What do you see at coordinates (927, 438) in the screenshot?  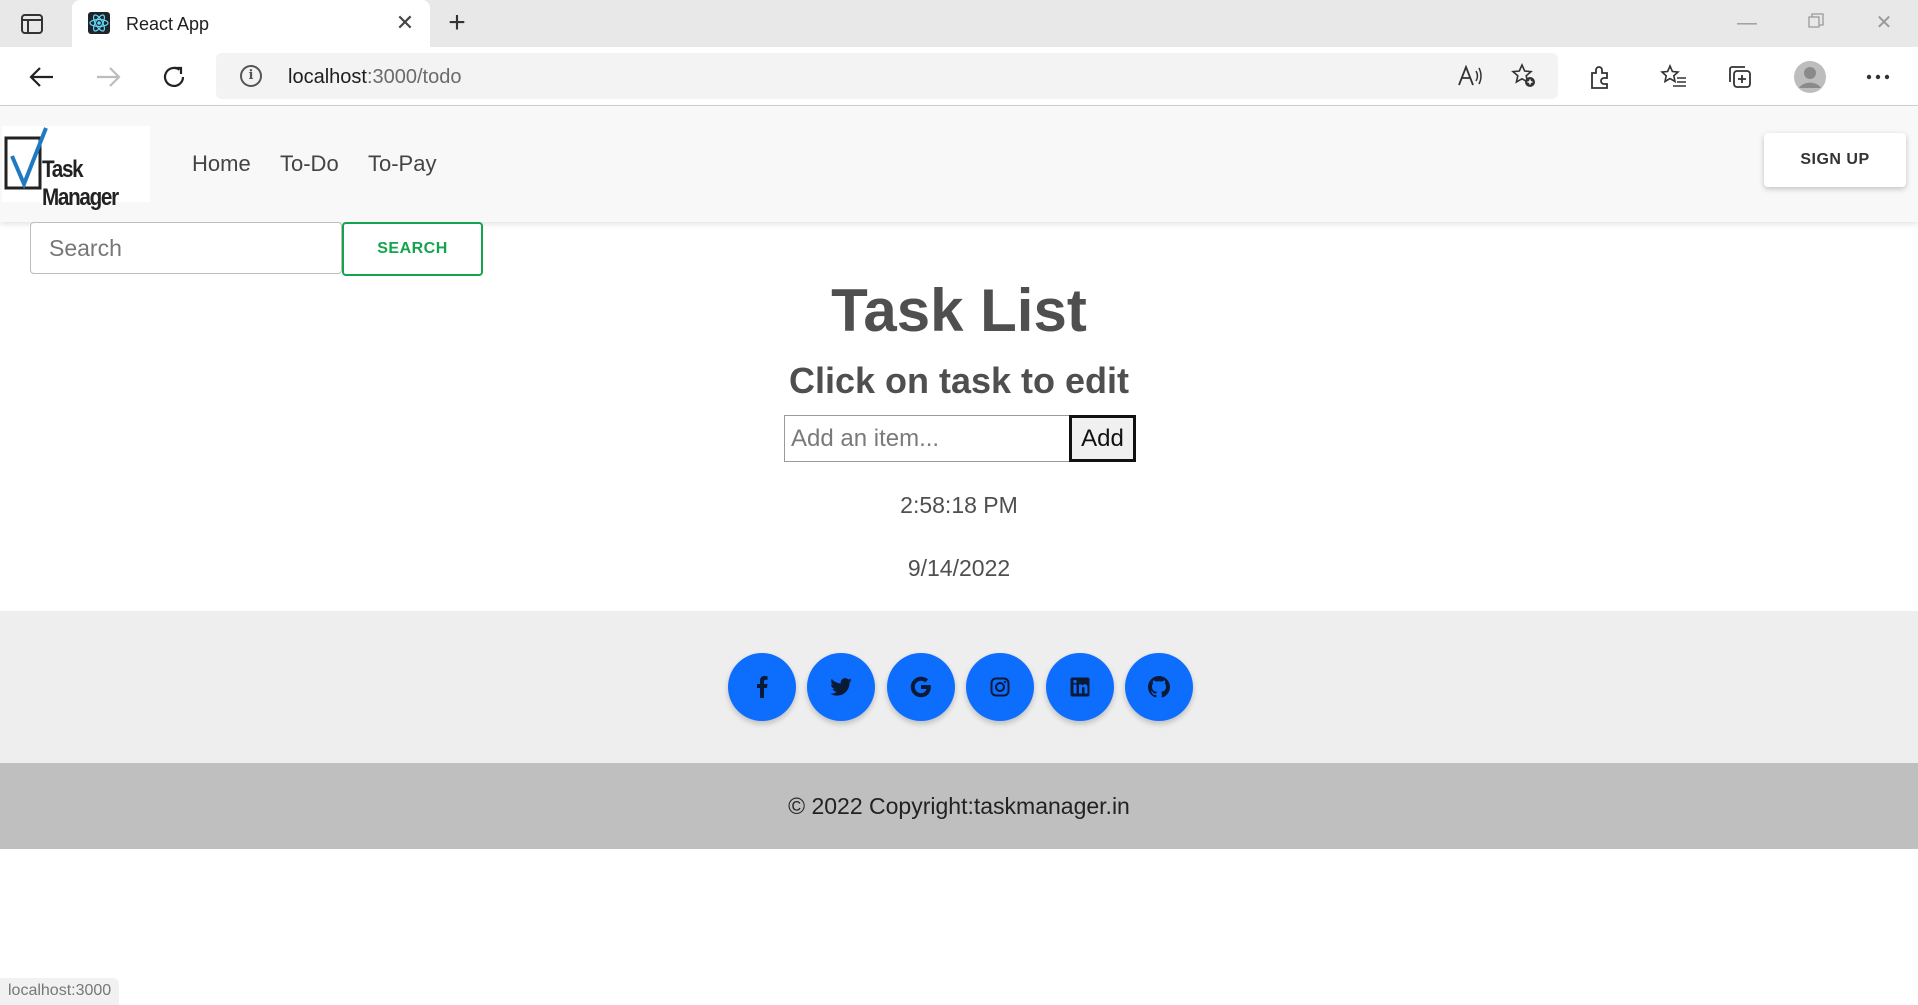 I see `add-item-input` at bounding box center [927, 438].